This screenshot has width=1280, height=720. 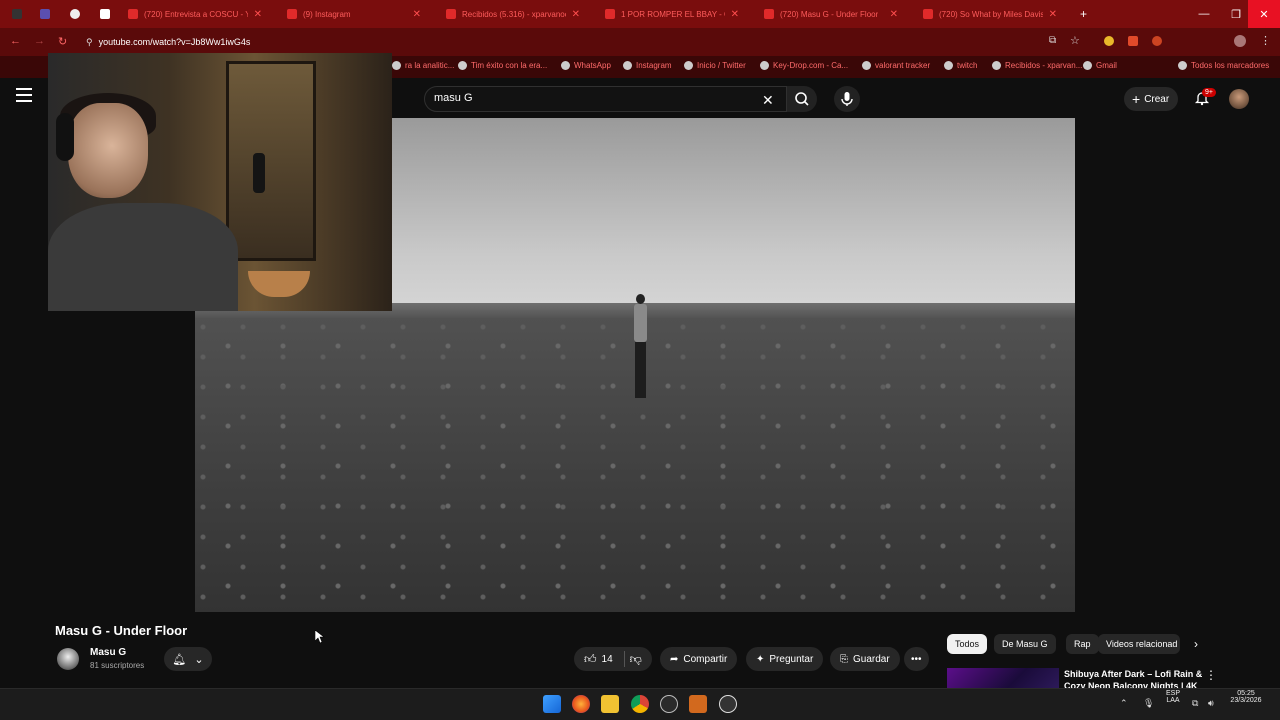 I want to click on webcam-overlay, so click(x=220, y=182).